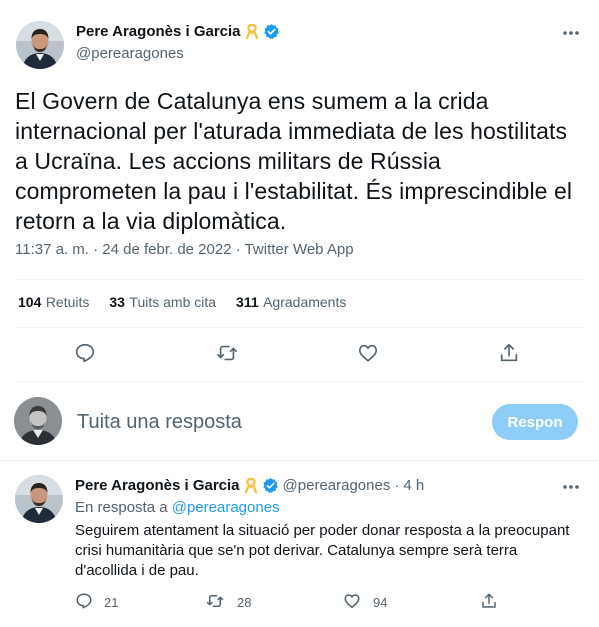  What do you see at coordinates (38, 421) in the screenshot?
I see `composer-avatar` at bounding box center [38, 421].